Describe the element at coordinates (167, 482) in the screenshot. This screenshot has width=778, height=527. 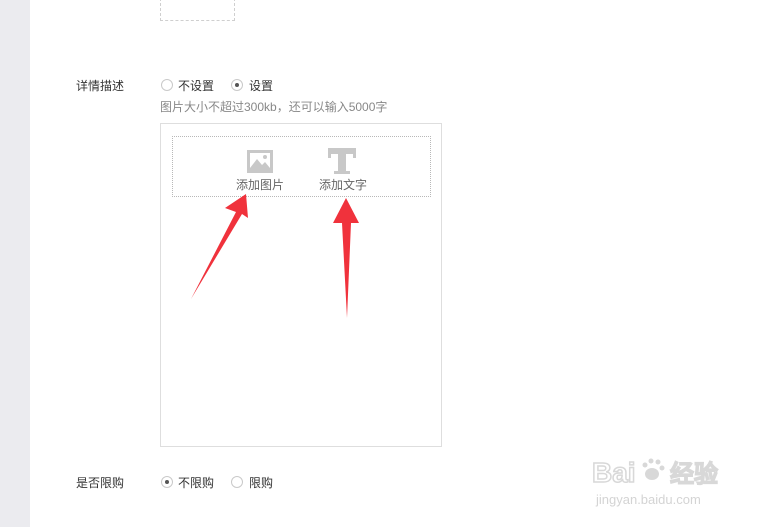
I see `radio-no-limit` at that location.